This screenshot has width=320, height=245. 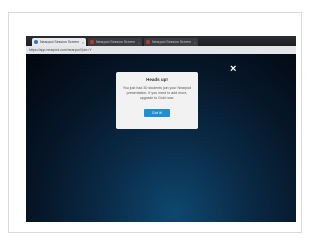 I want to click on tab-2: Nearpod Session Screen ×, so click(x=115, y=42).